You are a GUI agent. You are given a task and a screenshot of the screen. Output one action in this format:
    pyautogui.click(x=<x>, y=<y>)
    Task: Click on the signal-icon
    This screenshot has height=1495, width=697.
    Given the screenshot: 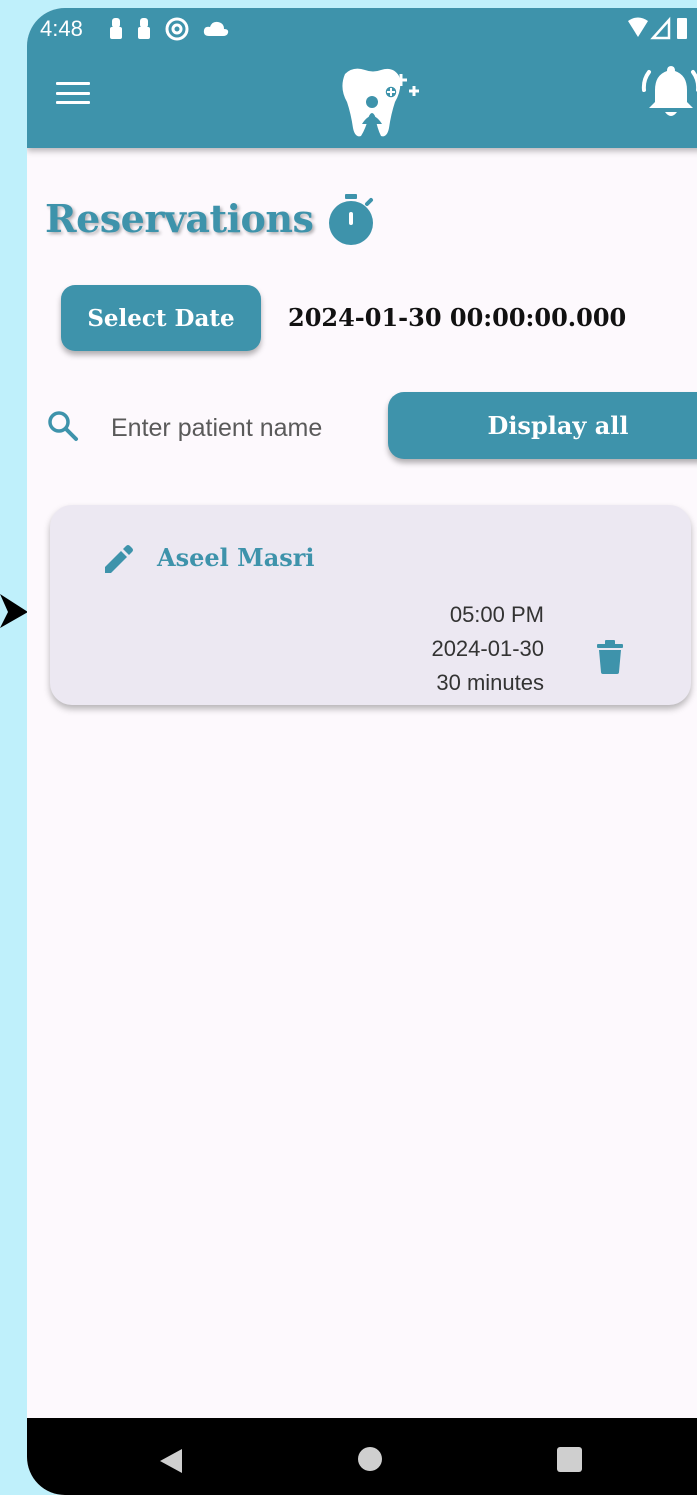 What is the action you would take?
    pyautogui.click(x=660, y=28)
    